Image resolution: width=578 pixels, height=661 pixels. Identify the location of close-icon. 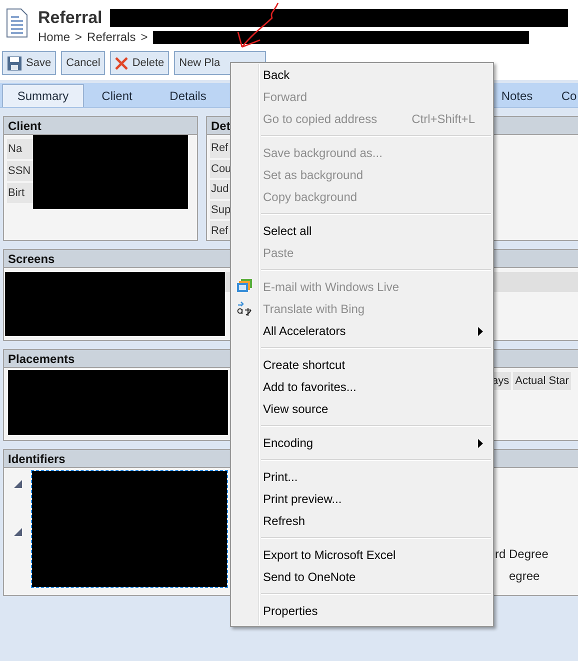
(121, 63).